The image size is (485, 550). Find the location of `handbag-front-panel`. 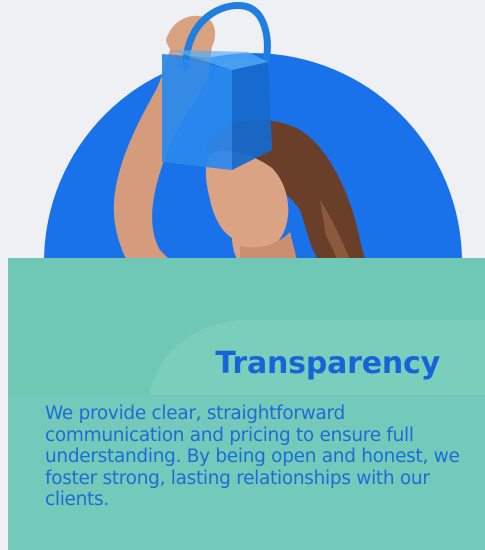

handbag-front-panel is located at coordinates (197, 112).